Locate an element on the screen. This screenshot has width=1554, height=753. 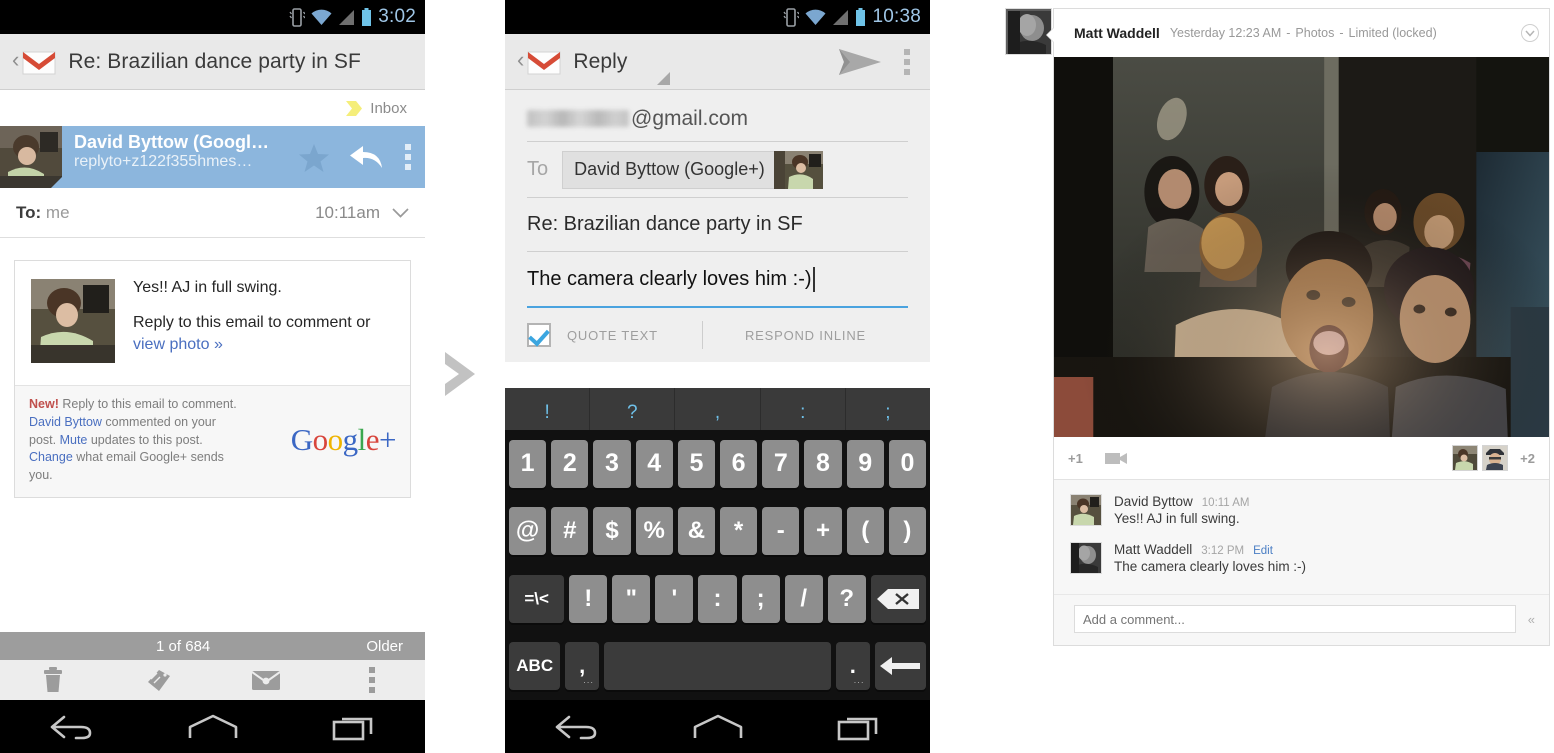
change-link: Change is located at coordinates (51, 457).